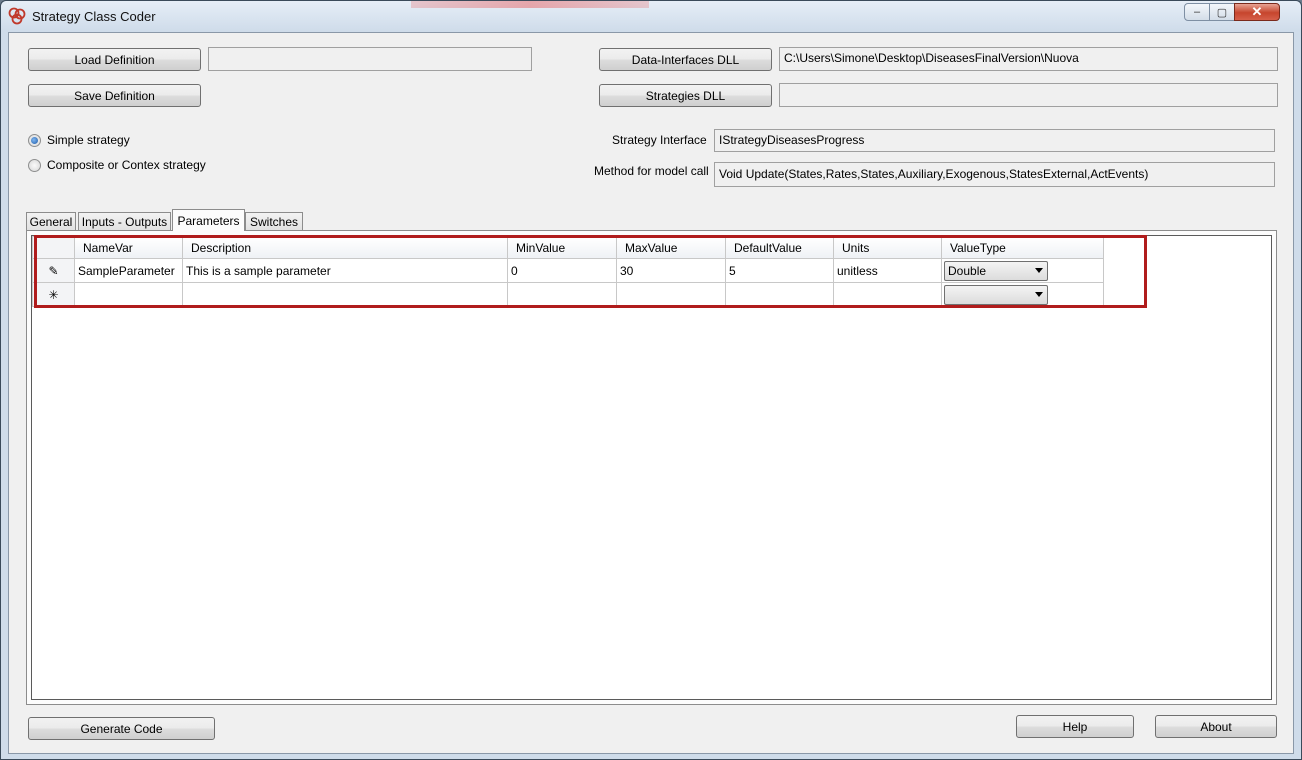 This screenshot has height=760, width=1302. Describe the element at coordinates (530, 4) in the screenshot. I see `title-decoration` at that location.